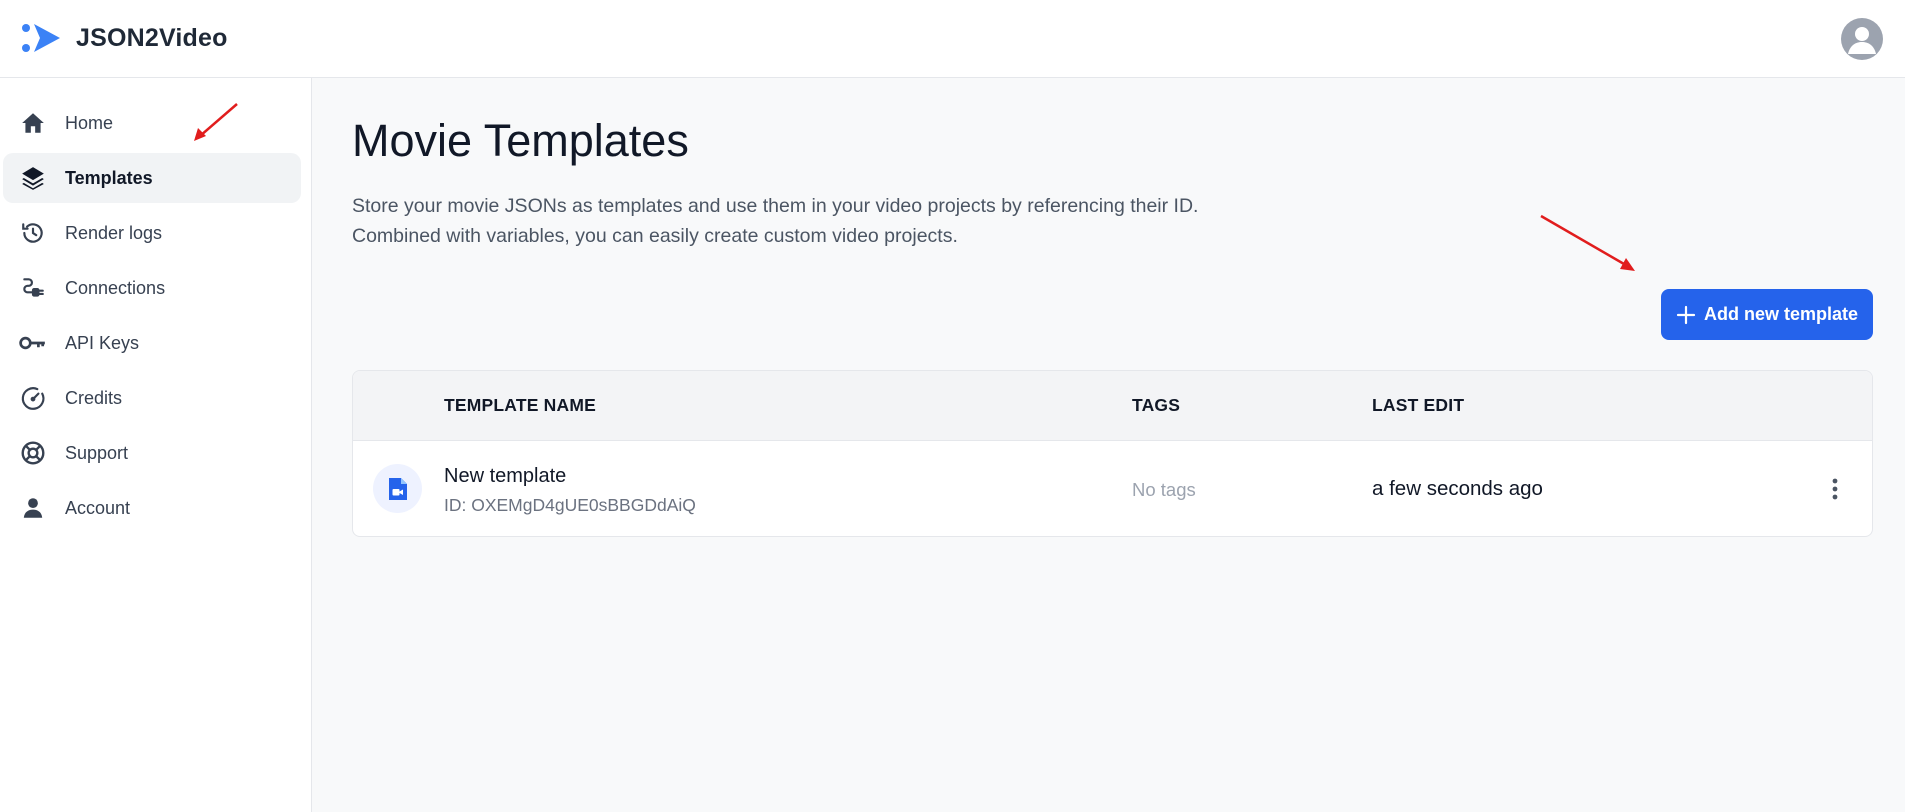  What do you see at coordinates (33, 343) in the screenshot?
I see `key-icon` at bounding box center [33, 343].